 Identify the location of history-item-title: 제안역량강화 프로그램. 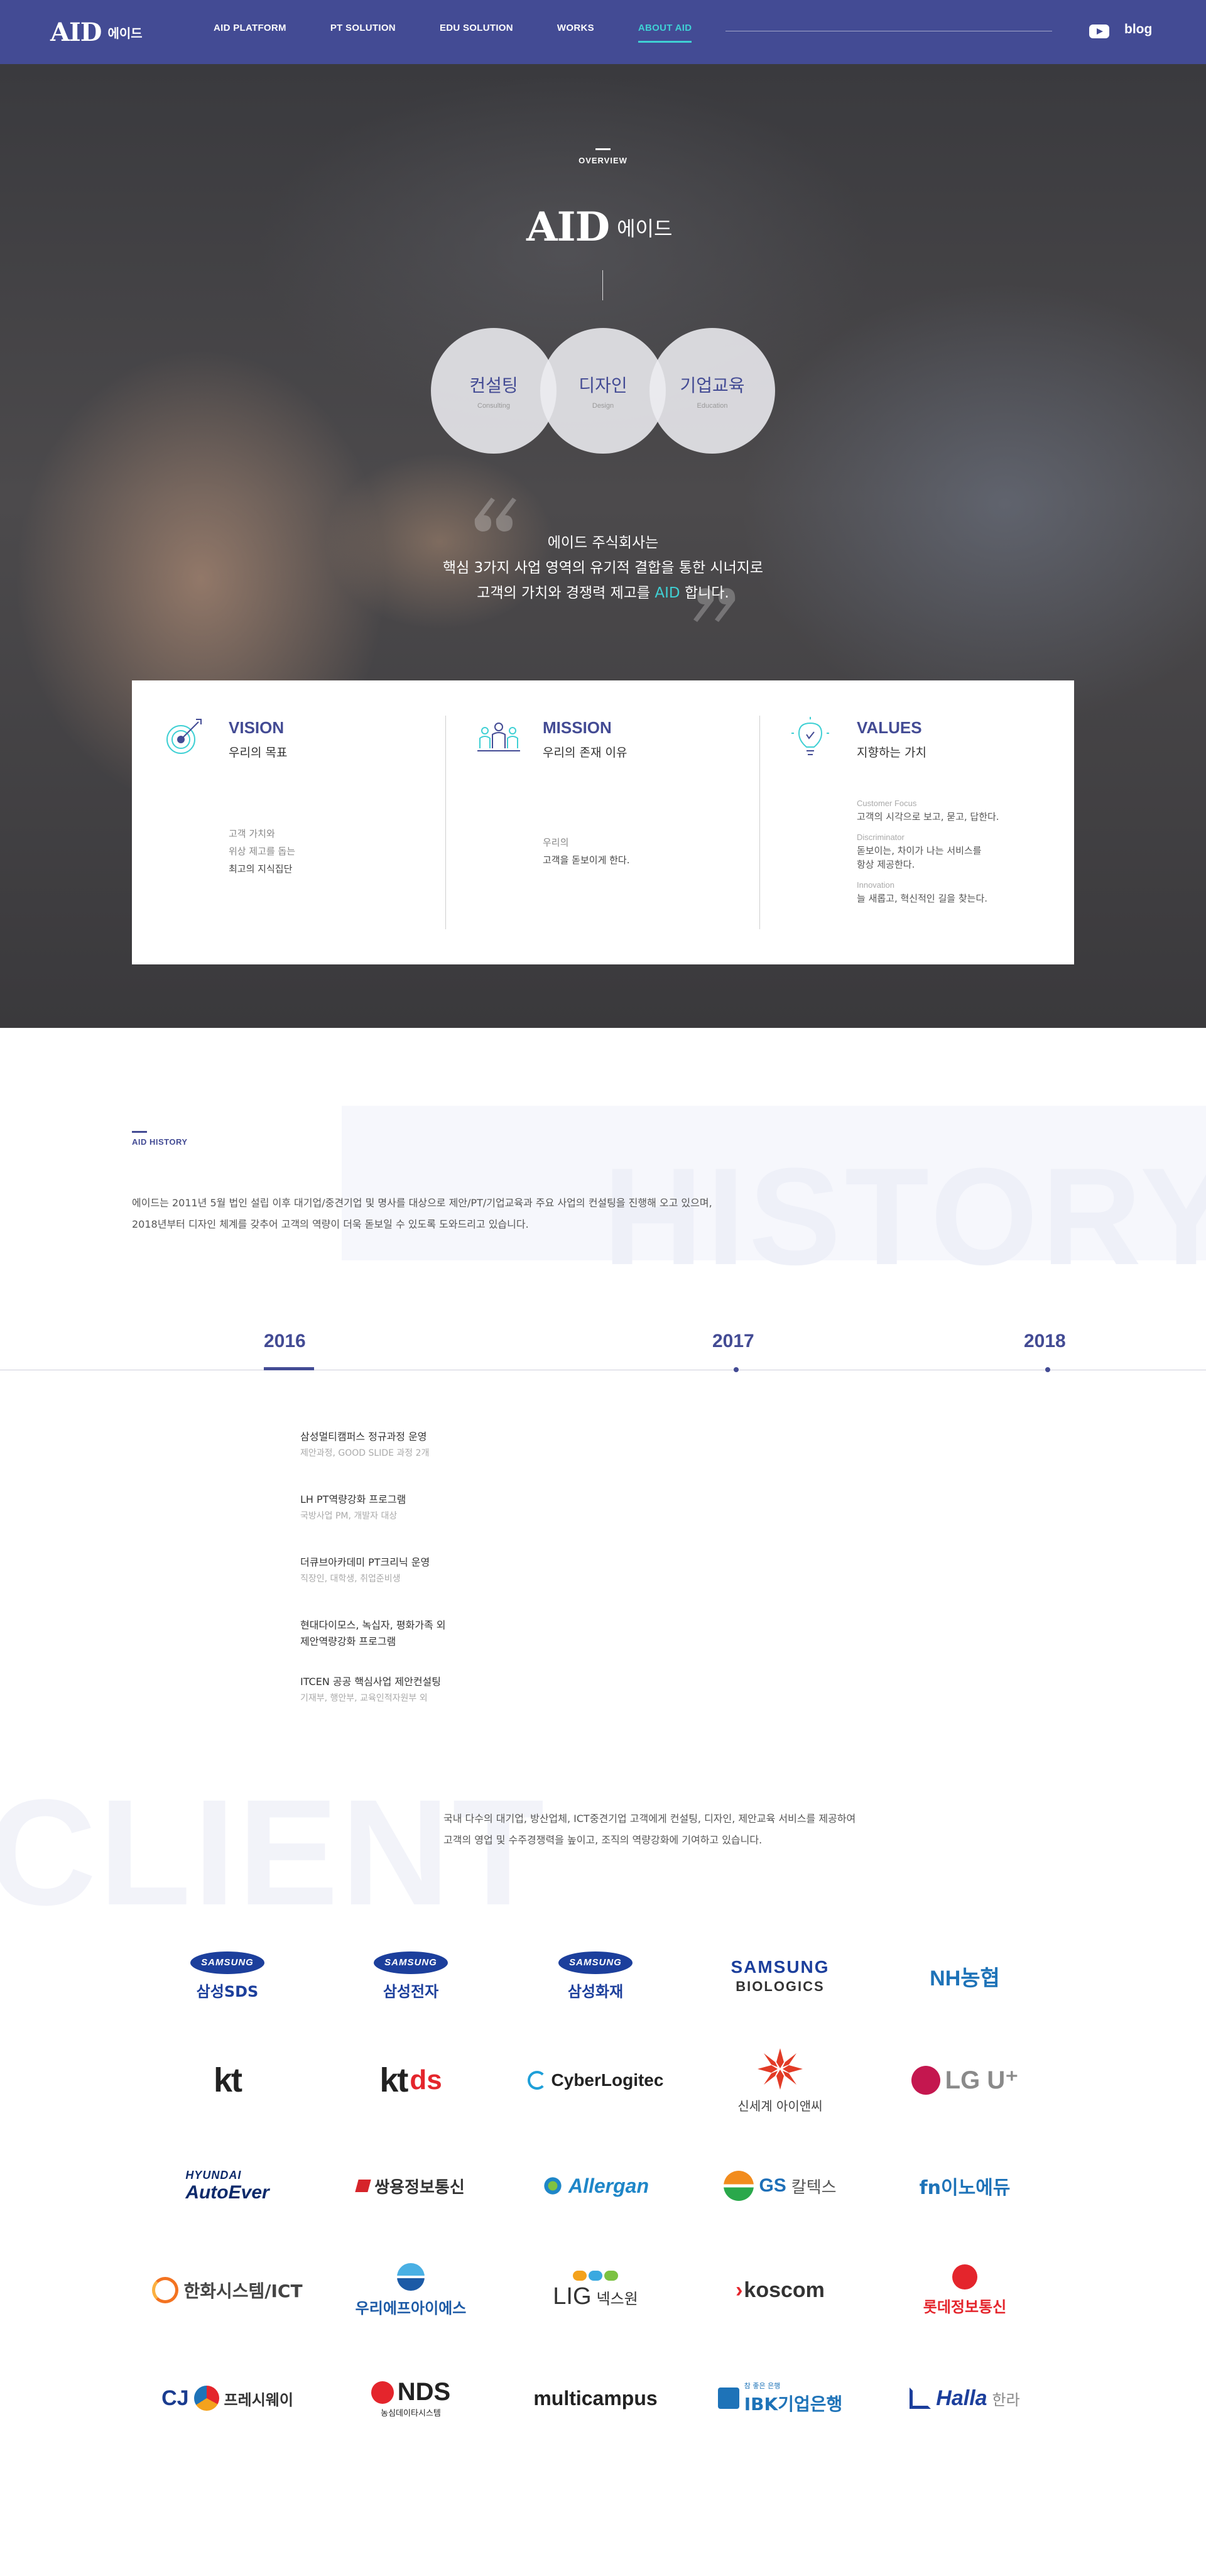
(348, 1641).